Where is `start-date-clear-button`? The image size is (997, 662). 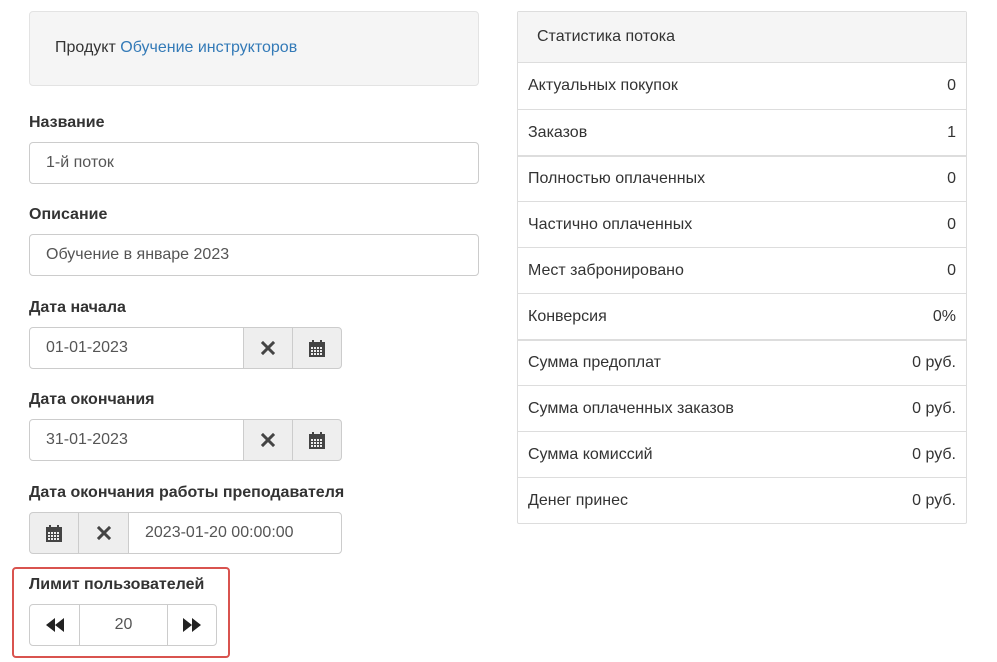
start-date-clear-button is located at coordinates (268, 348).